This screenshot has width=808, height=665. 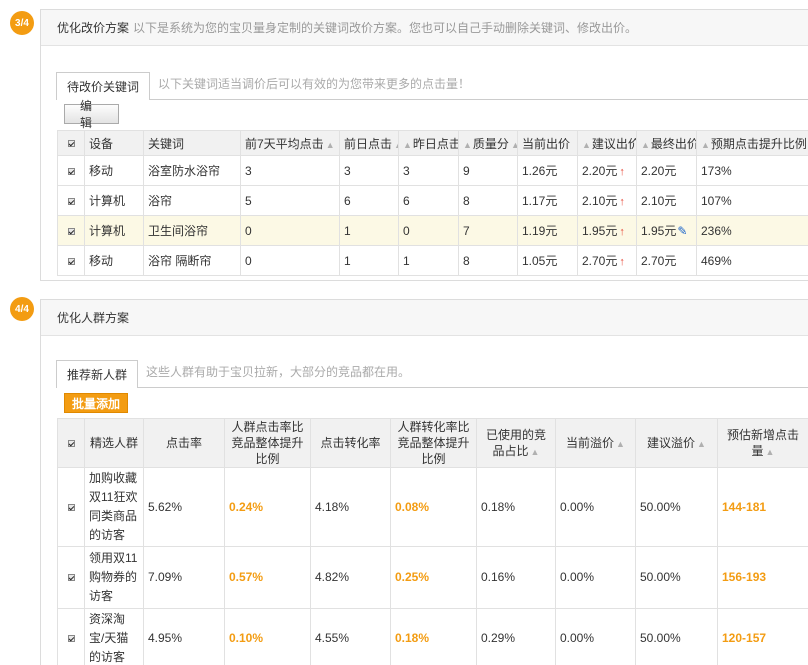 I want to click on col-est-label: 预估新增点击量, so click(x=762, y=442).